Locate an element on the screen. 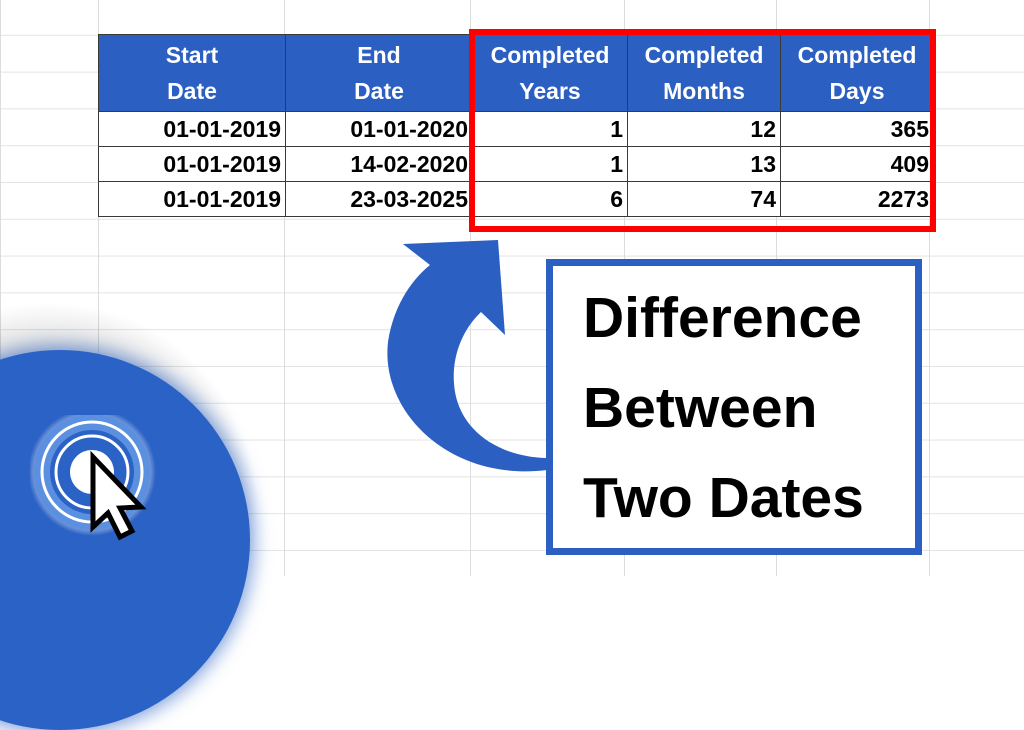 This screenshot has height=730, width=1024. cell-completed-months: 13 is located at coordinates (704, 164).